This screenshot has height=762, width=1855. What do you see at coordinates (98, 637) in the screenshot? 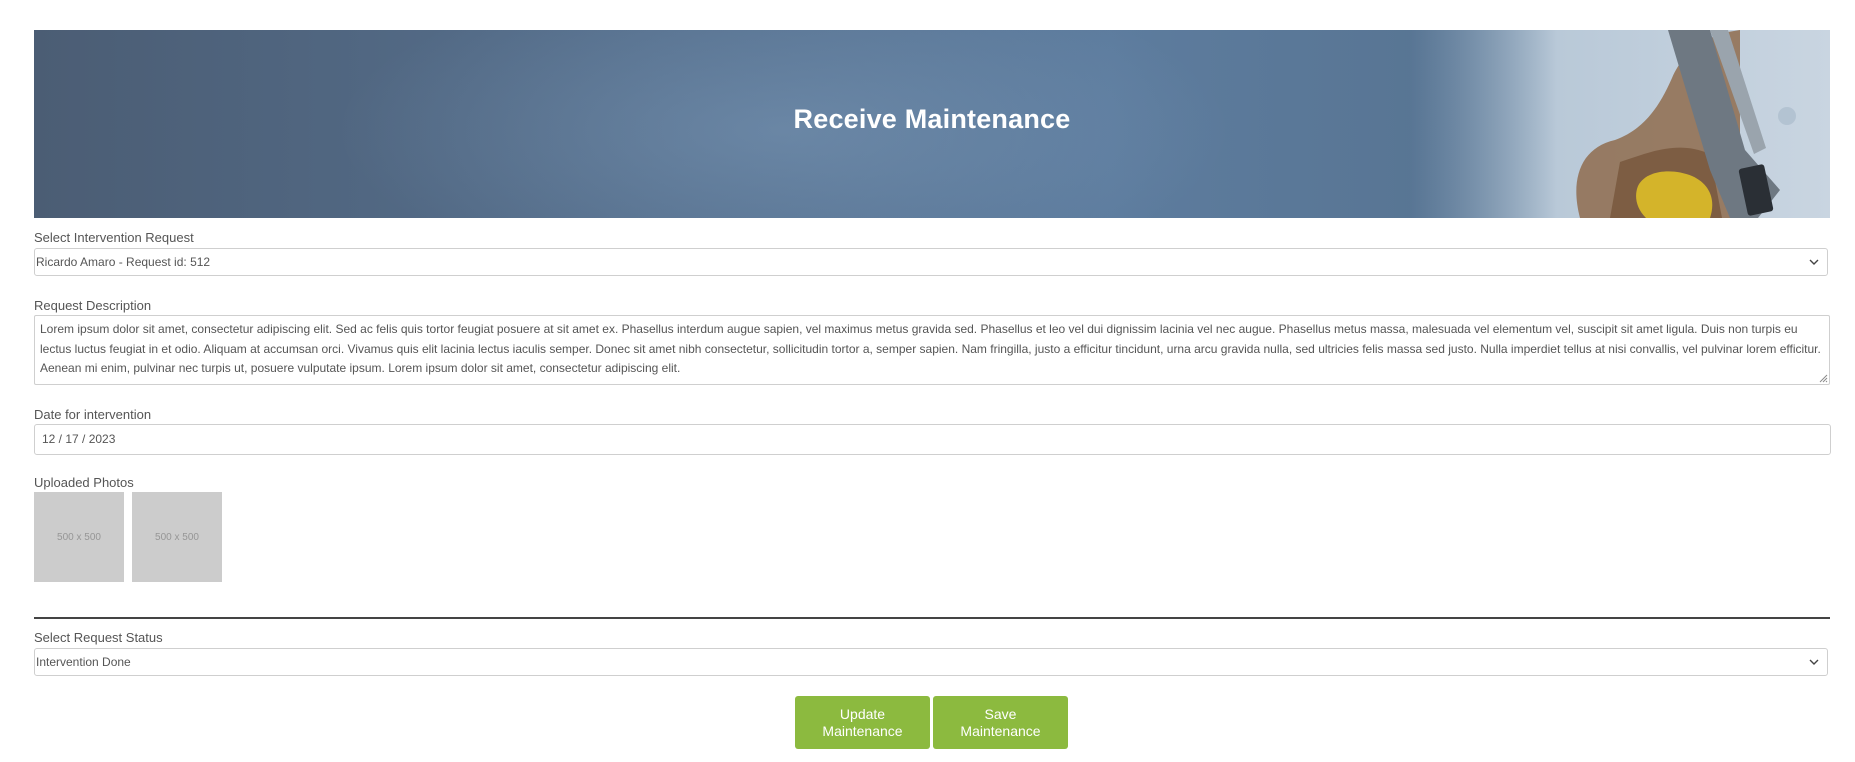
I see `request-status-label: Select Request Status` at bounding box center [98, 637].